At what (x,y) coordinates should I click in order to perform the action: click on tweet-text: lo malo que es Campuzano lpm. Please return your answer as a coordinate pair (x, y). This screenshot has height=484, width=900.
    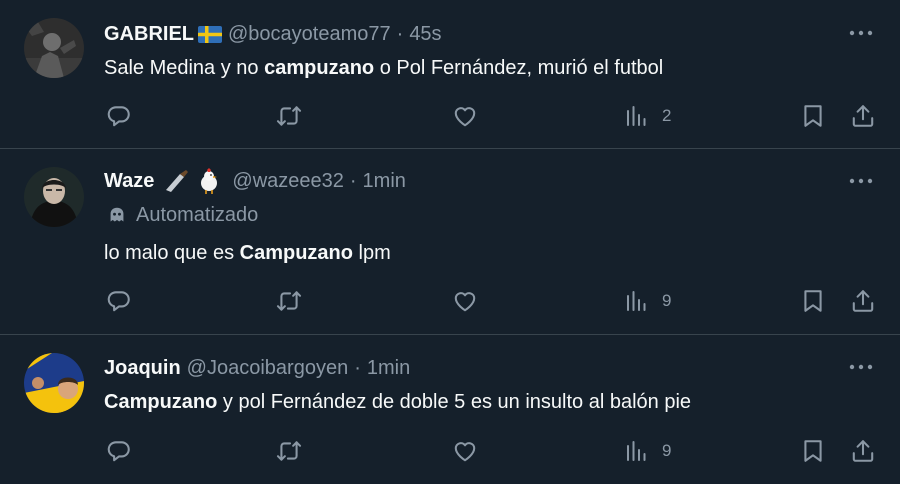
    Looking at the image, I should click on (247, 253).